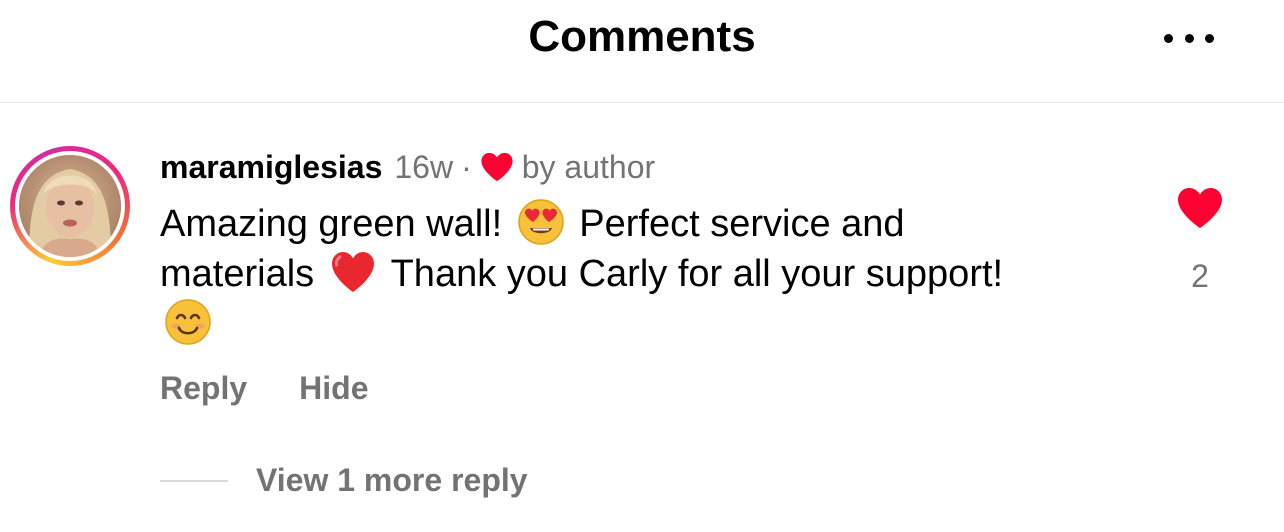 The image size is (1284, 532). Describe the element at coordinates (697, 274) in the screenshot. I see `comment-text-part: Thank you Carly for all your support!` at that location.